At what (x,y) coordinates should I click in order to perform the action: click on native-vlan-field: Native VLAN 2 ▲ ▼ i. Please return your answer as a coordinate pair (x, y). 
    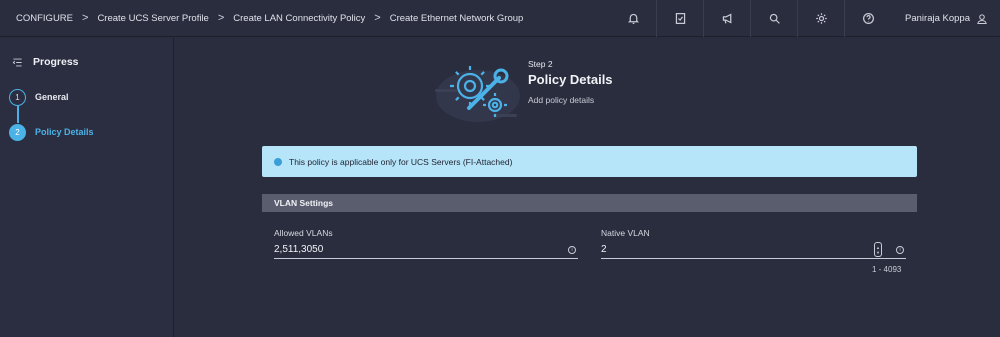
    Looking at the image, I should click on (753, 246).